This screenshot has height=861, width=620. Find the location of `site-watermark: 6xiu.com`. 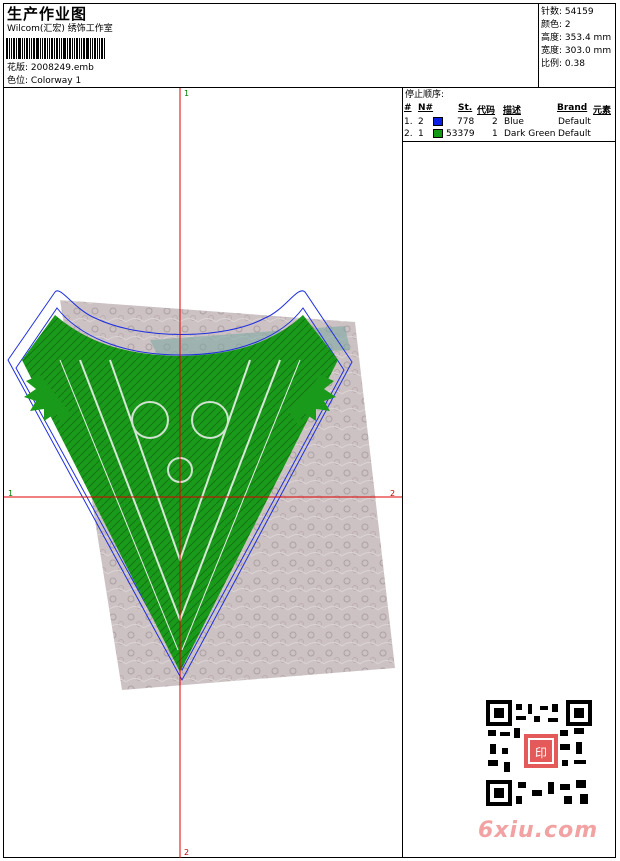

site-watermark: 6xiu.com is located at coordinates (538, 830).